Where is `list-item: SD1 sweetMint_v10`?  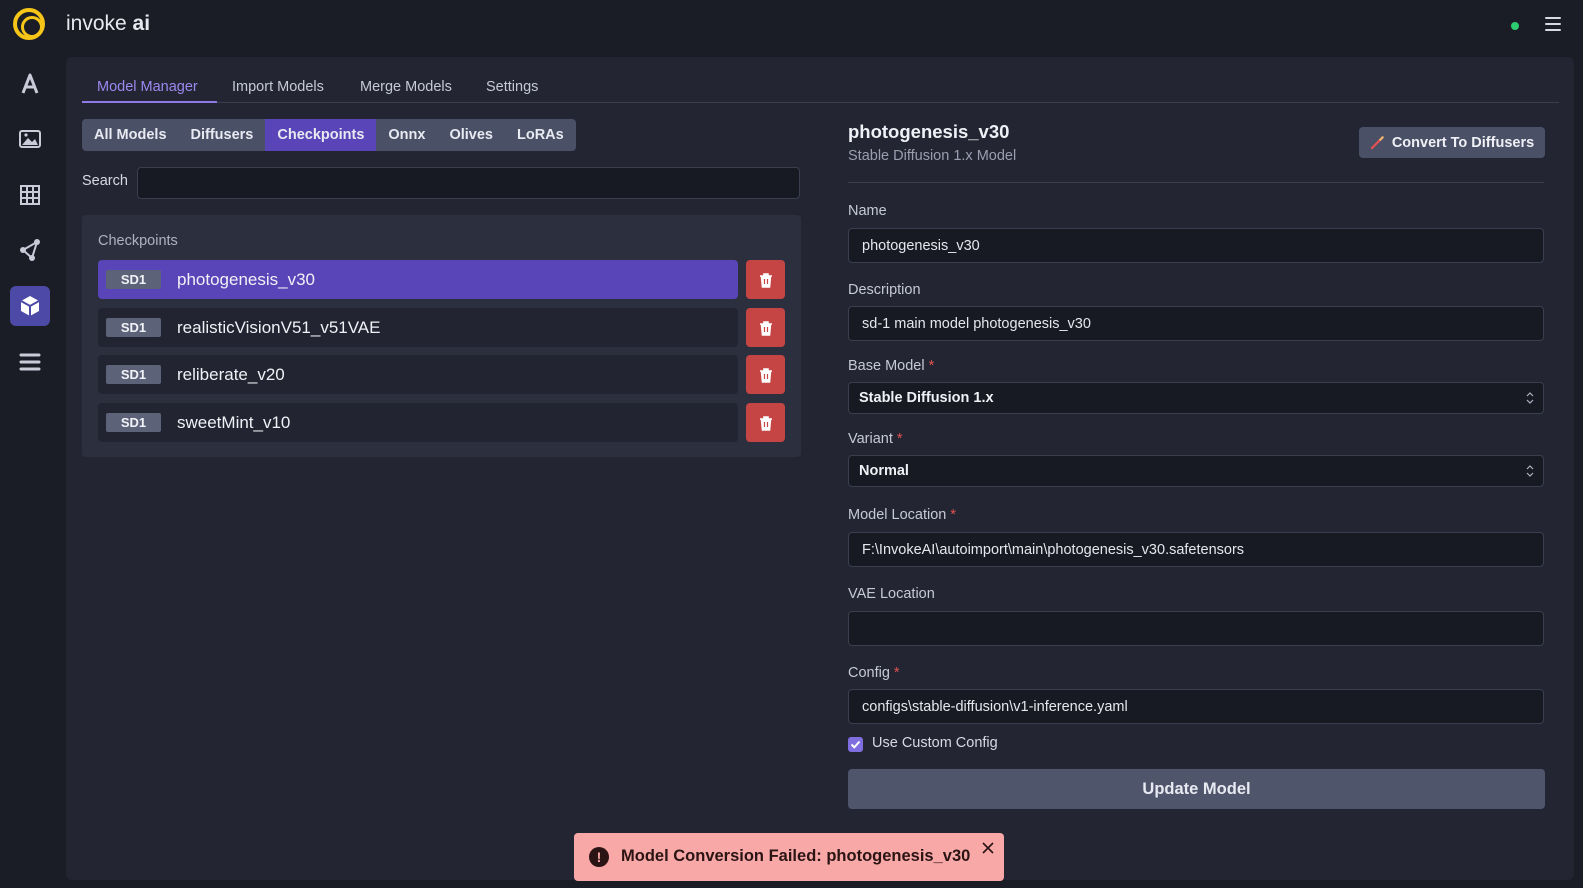
list-item: SD1 sweetMint_v10 is located at coordinates (418, 422).